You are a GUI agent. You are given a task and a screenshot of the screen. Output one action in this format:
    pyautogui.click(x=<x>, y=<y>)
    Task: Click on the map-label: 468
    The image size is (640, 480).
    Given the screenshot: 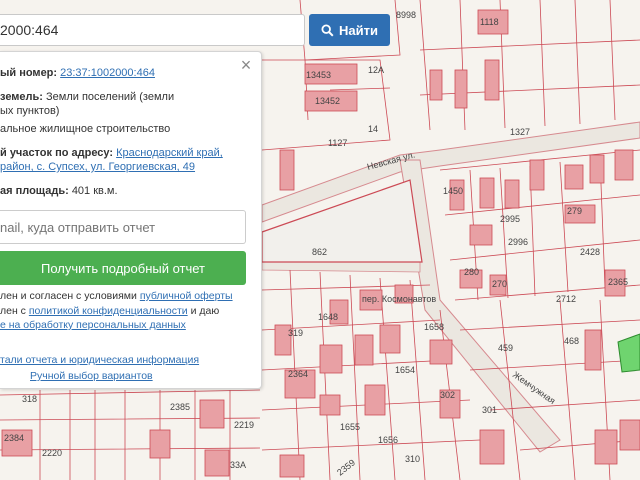 What is the action you would take?
    pyautogui.click(x=571, y=341)
    